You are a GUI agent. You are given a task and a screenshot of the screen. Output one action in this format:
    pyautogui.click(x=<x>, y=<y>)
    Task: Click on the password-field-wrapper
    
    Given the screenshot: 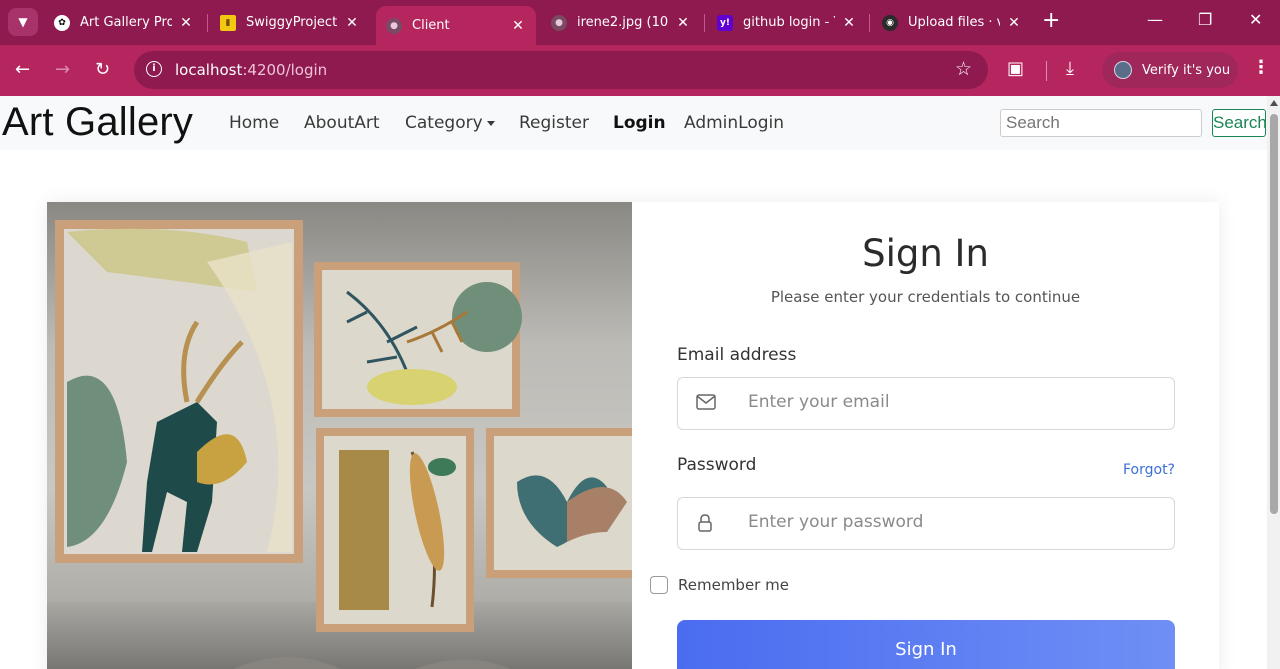 What is the action you would take?
    pyautogui.click(x=926, y=523)
    